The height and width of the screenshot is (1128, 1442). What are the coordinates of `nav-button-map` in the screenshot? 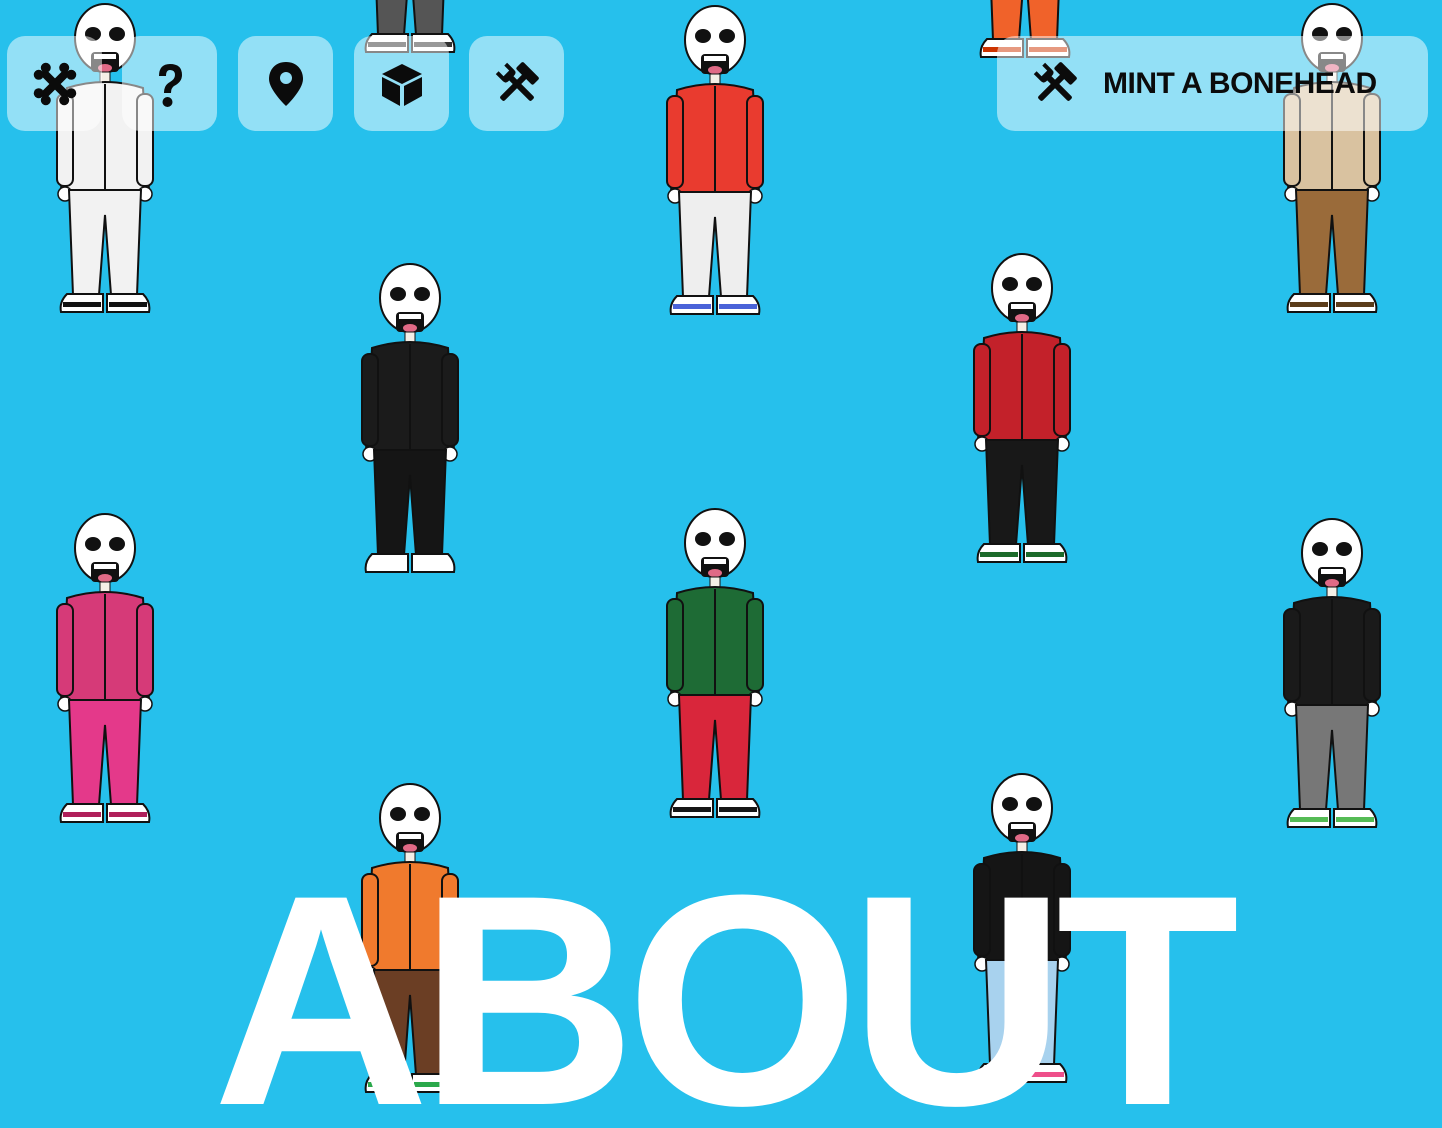 It's located at (285, 83).